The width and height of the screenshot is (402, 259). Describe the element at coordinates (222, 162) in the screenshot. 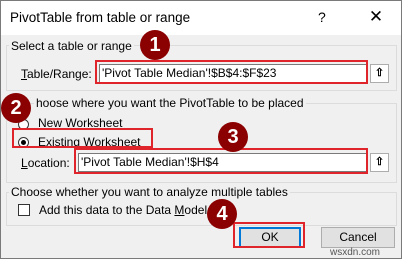

I see `location-input: 'Pivot Table Median'!$H$4` at that location.